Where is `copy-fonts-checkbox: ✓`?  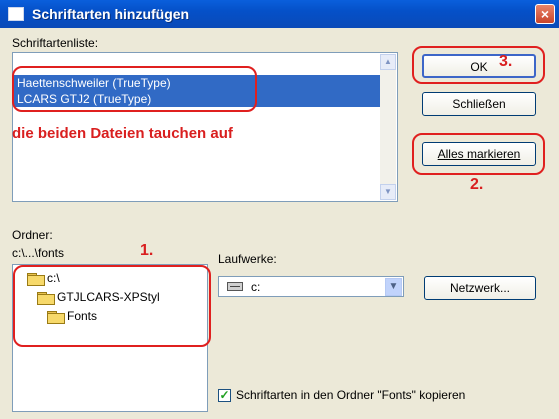 copy-fonts-checkbox: ✓ is located at coordinates (224, 395).